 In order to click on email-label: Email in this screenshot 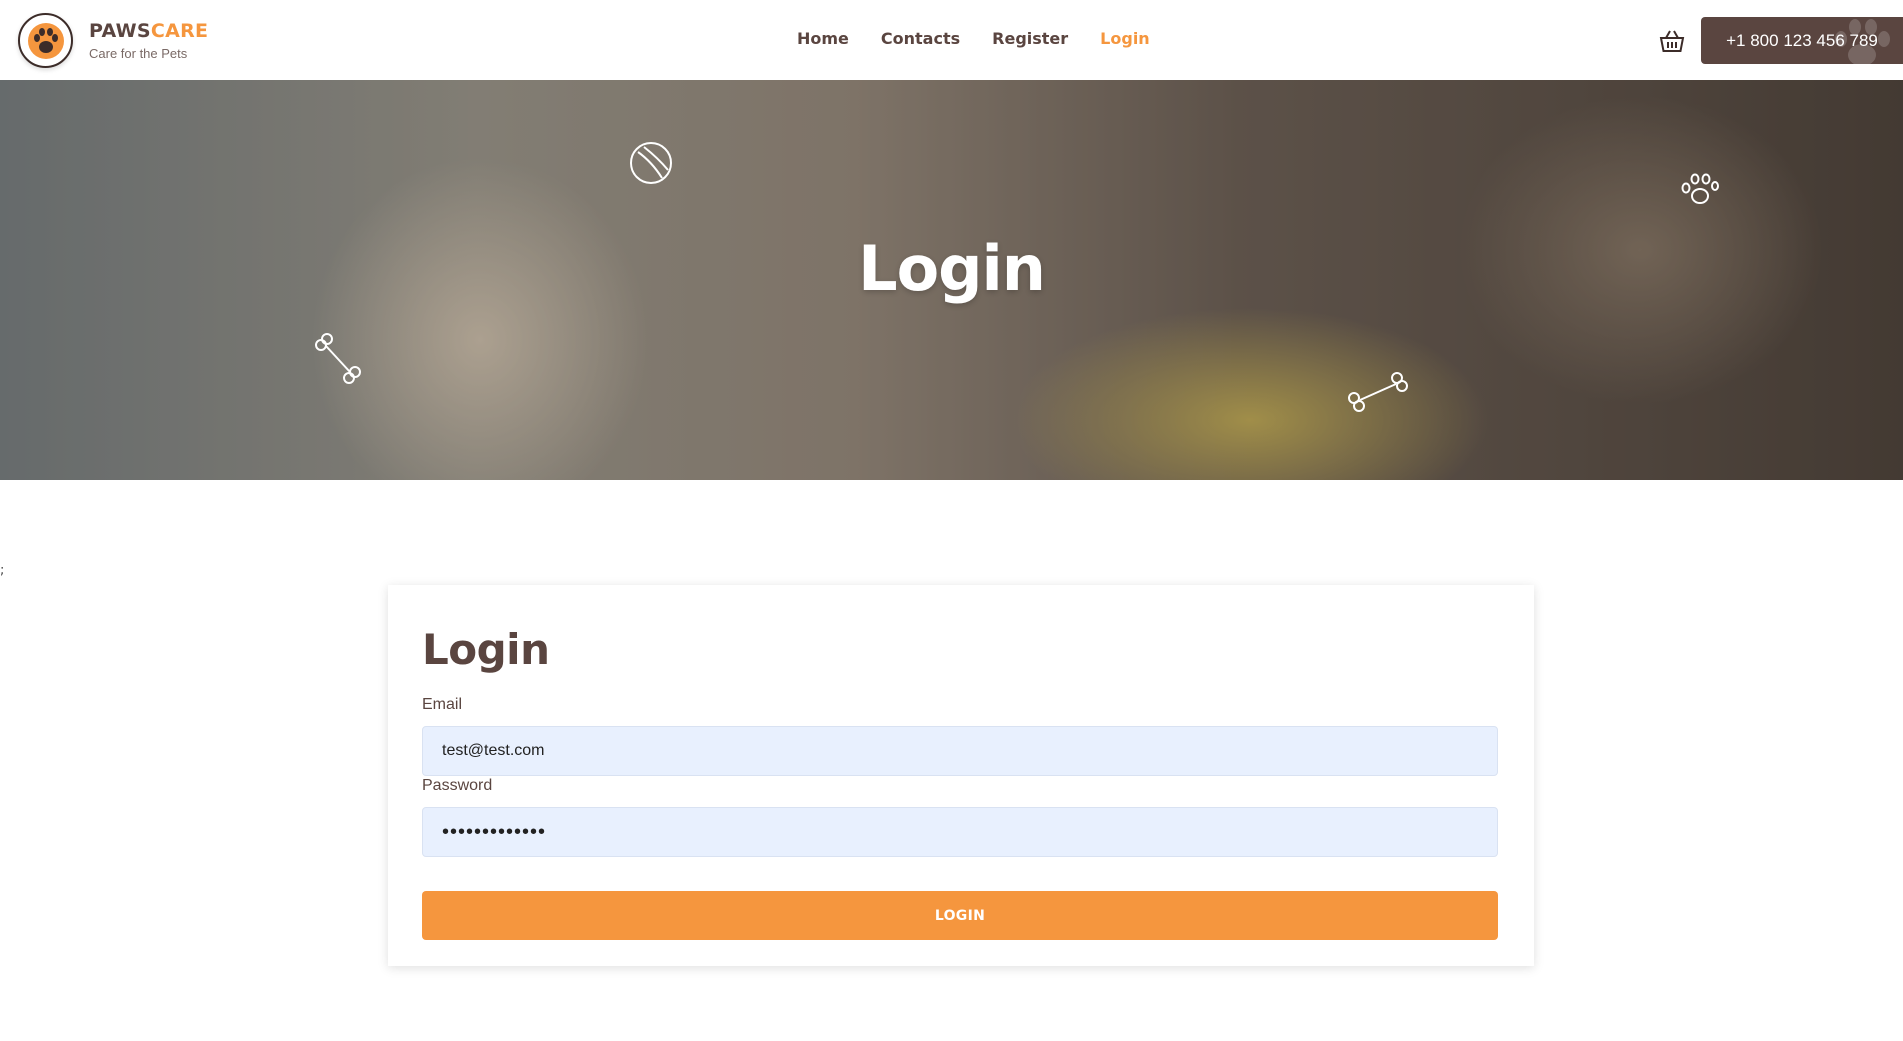, I will do `click(442, 704)`.